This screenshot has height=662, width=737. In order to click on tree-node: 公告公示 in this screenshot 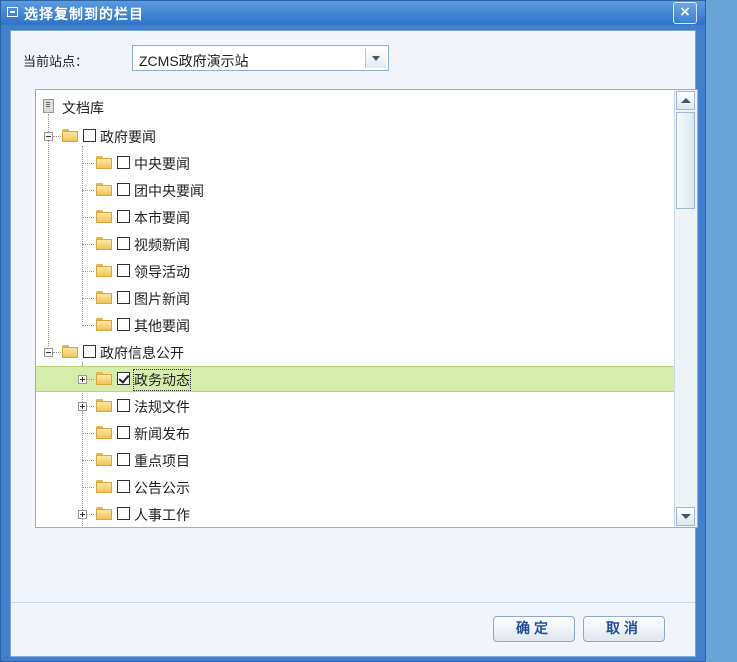, I will do `click(356, 487)`.